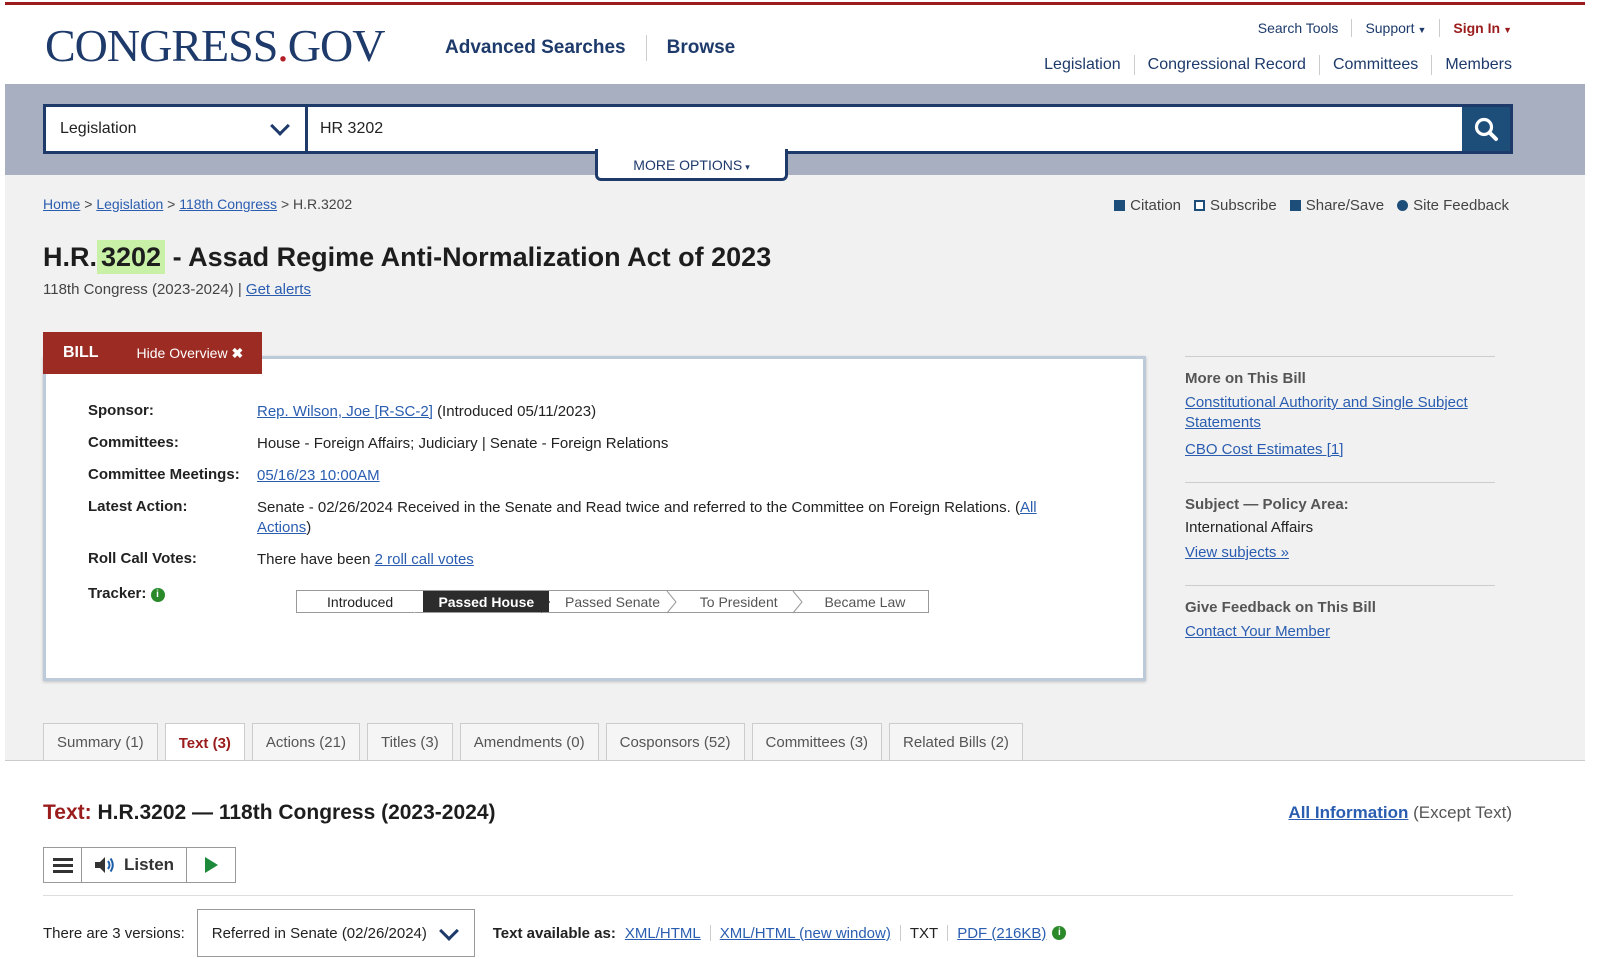 This screenshot has width=1600, height=959. I want to click on caret-down-icon: ▼, so click(1422, 30).